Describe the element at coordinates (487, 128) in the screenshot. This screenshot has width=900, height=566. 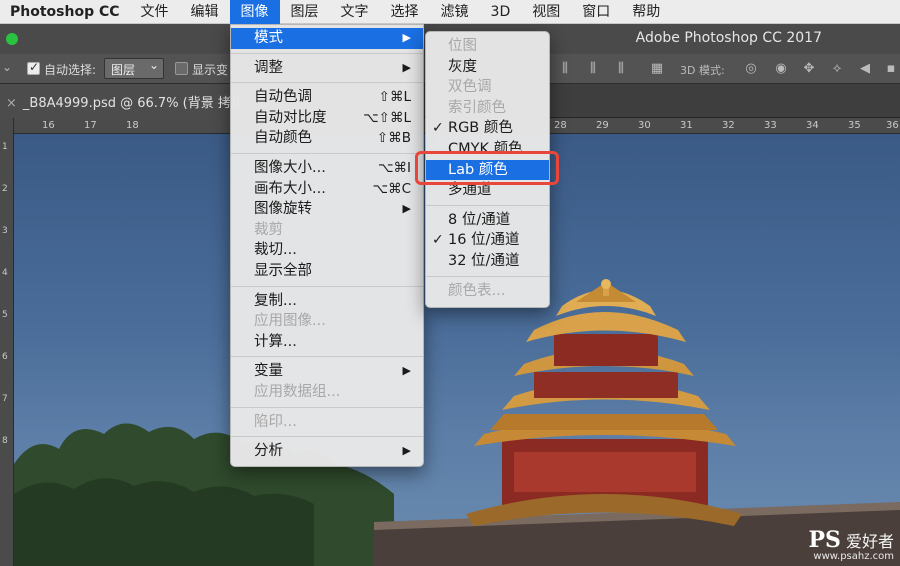
I see `mode-menu-item-4: ✓ RGB 颜色` at that location.